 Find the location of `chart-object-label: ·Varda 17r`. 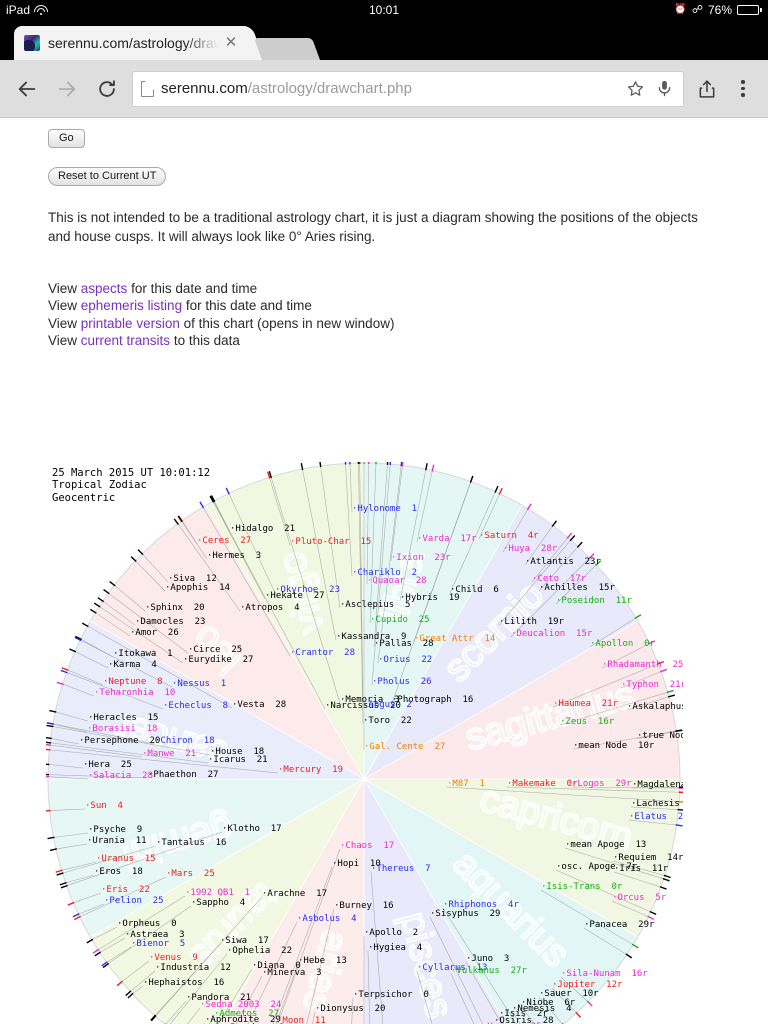

chart-object-label: ·Varda 17r is located at coordinates (447, 539).